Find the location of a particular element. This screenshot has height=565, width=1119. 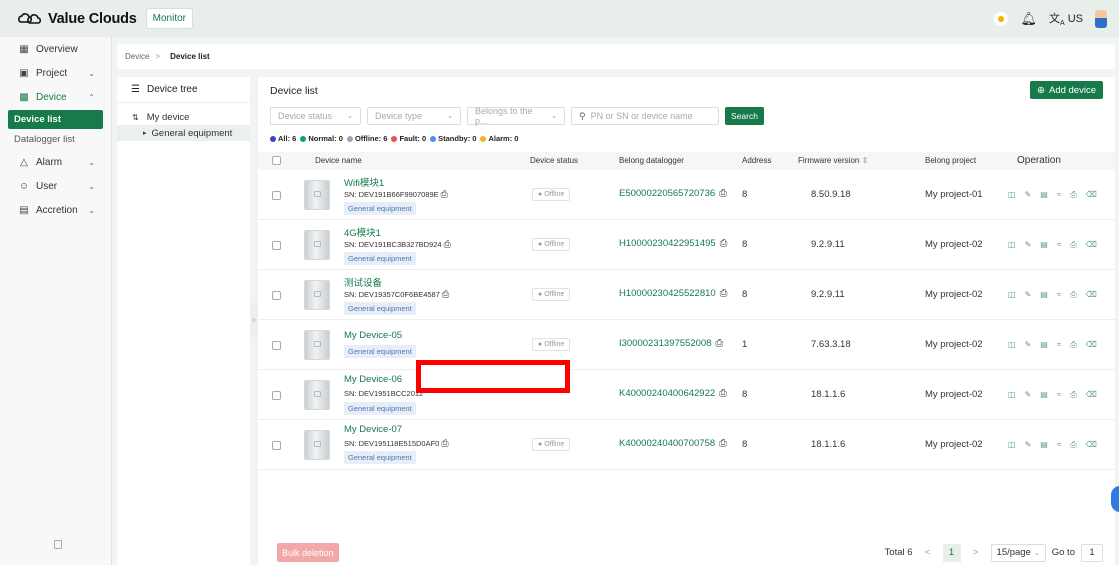

search-button: Search is located at coordinates (744, 116).